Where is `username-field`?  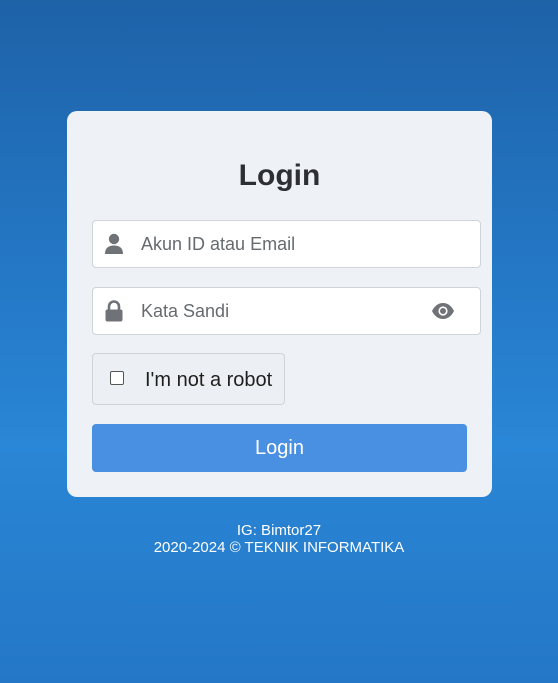
username-field is located at coordinates (286, 244).